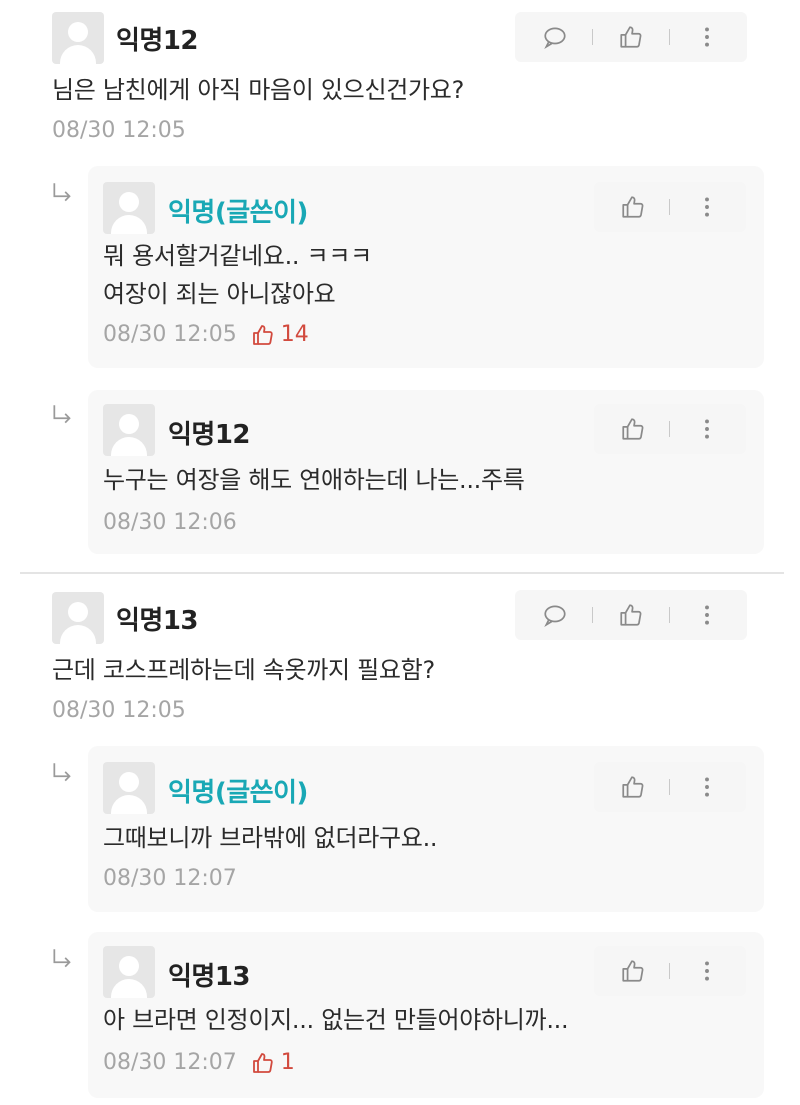 Image resolution: width=800 pixels, height=1105 pixels. I want to click on comment-author: 익명13, so click(157, 621).